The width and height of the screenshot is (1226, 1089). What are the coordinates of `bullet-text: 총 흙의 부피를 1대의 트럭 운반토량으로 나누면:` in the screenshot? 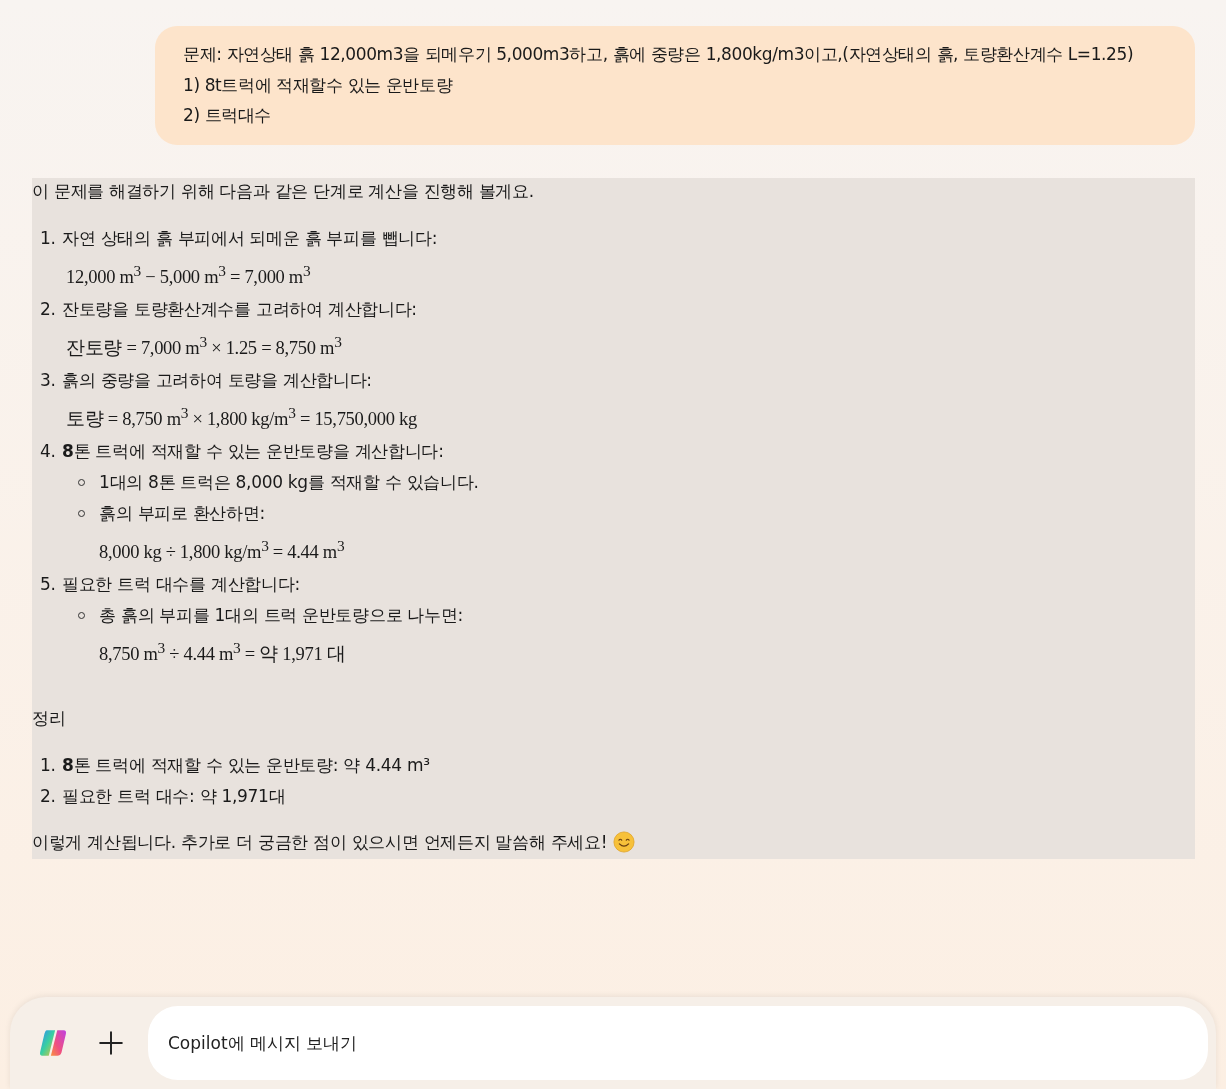 It's located at (281, 616).